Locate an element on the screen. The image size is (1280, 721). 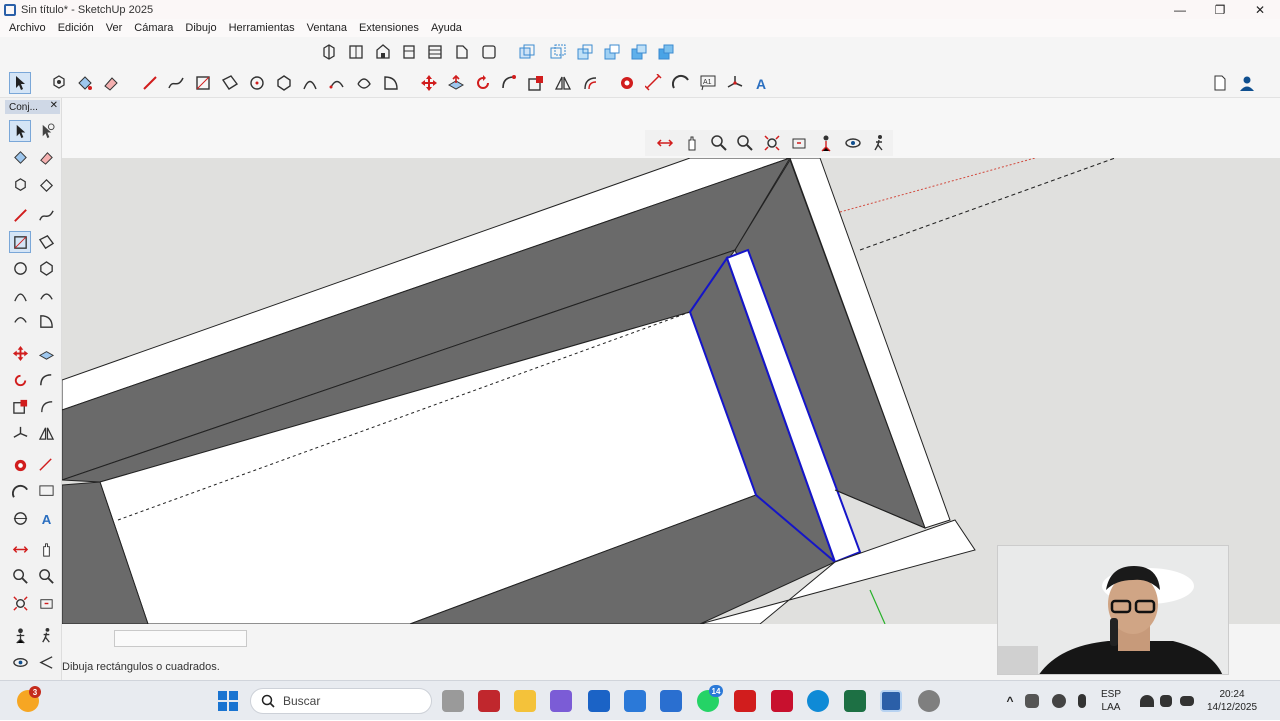
text-tool-icon: A1 is located at coordinates (708, 83).